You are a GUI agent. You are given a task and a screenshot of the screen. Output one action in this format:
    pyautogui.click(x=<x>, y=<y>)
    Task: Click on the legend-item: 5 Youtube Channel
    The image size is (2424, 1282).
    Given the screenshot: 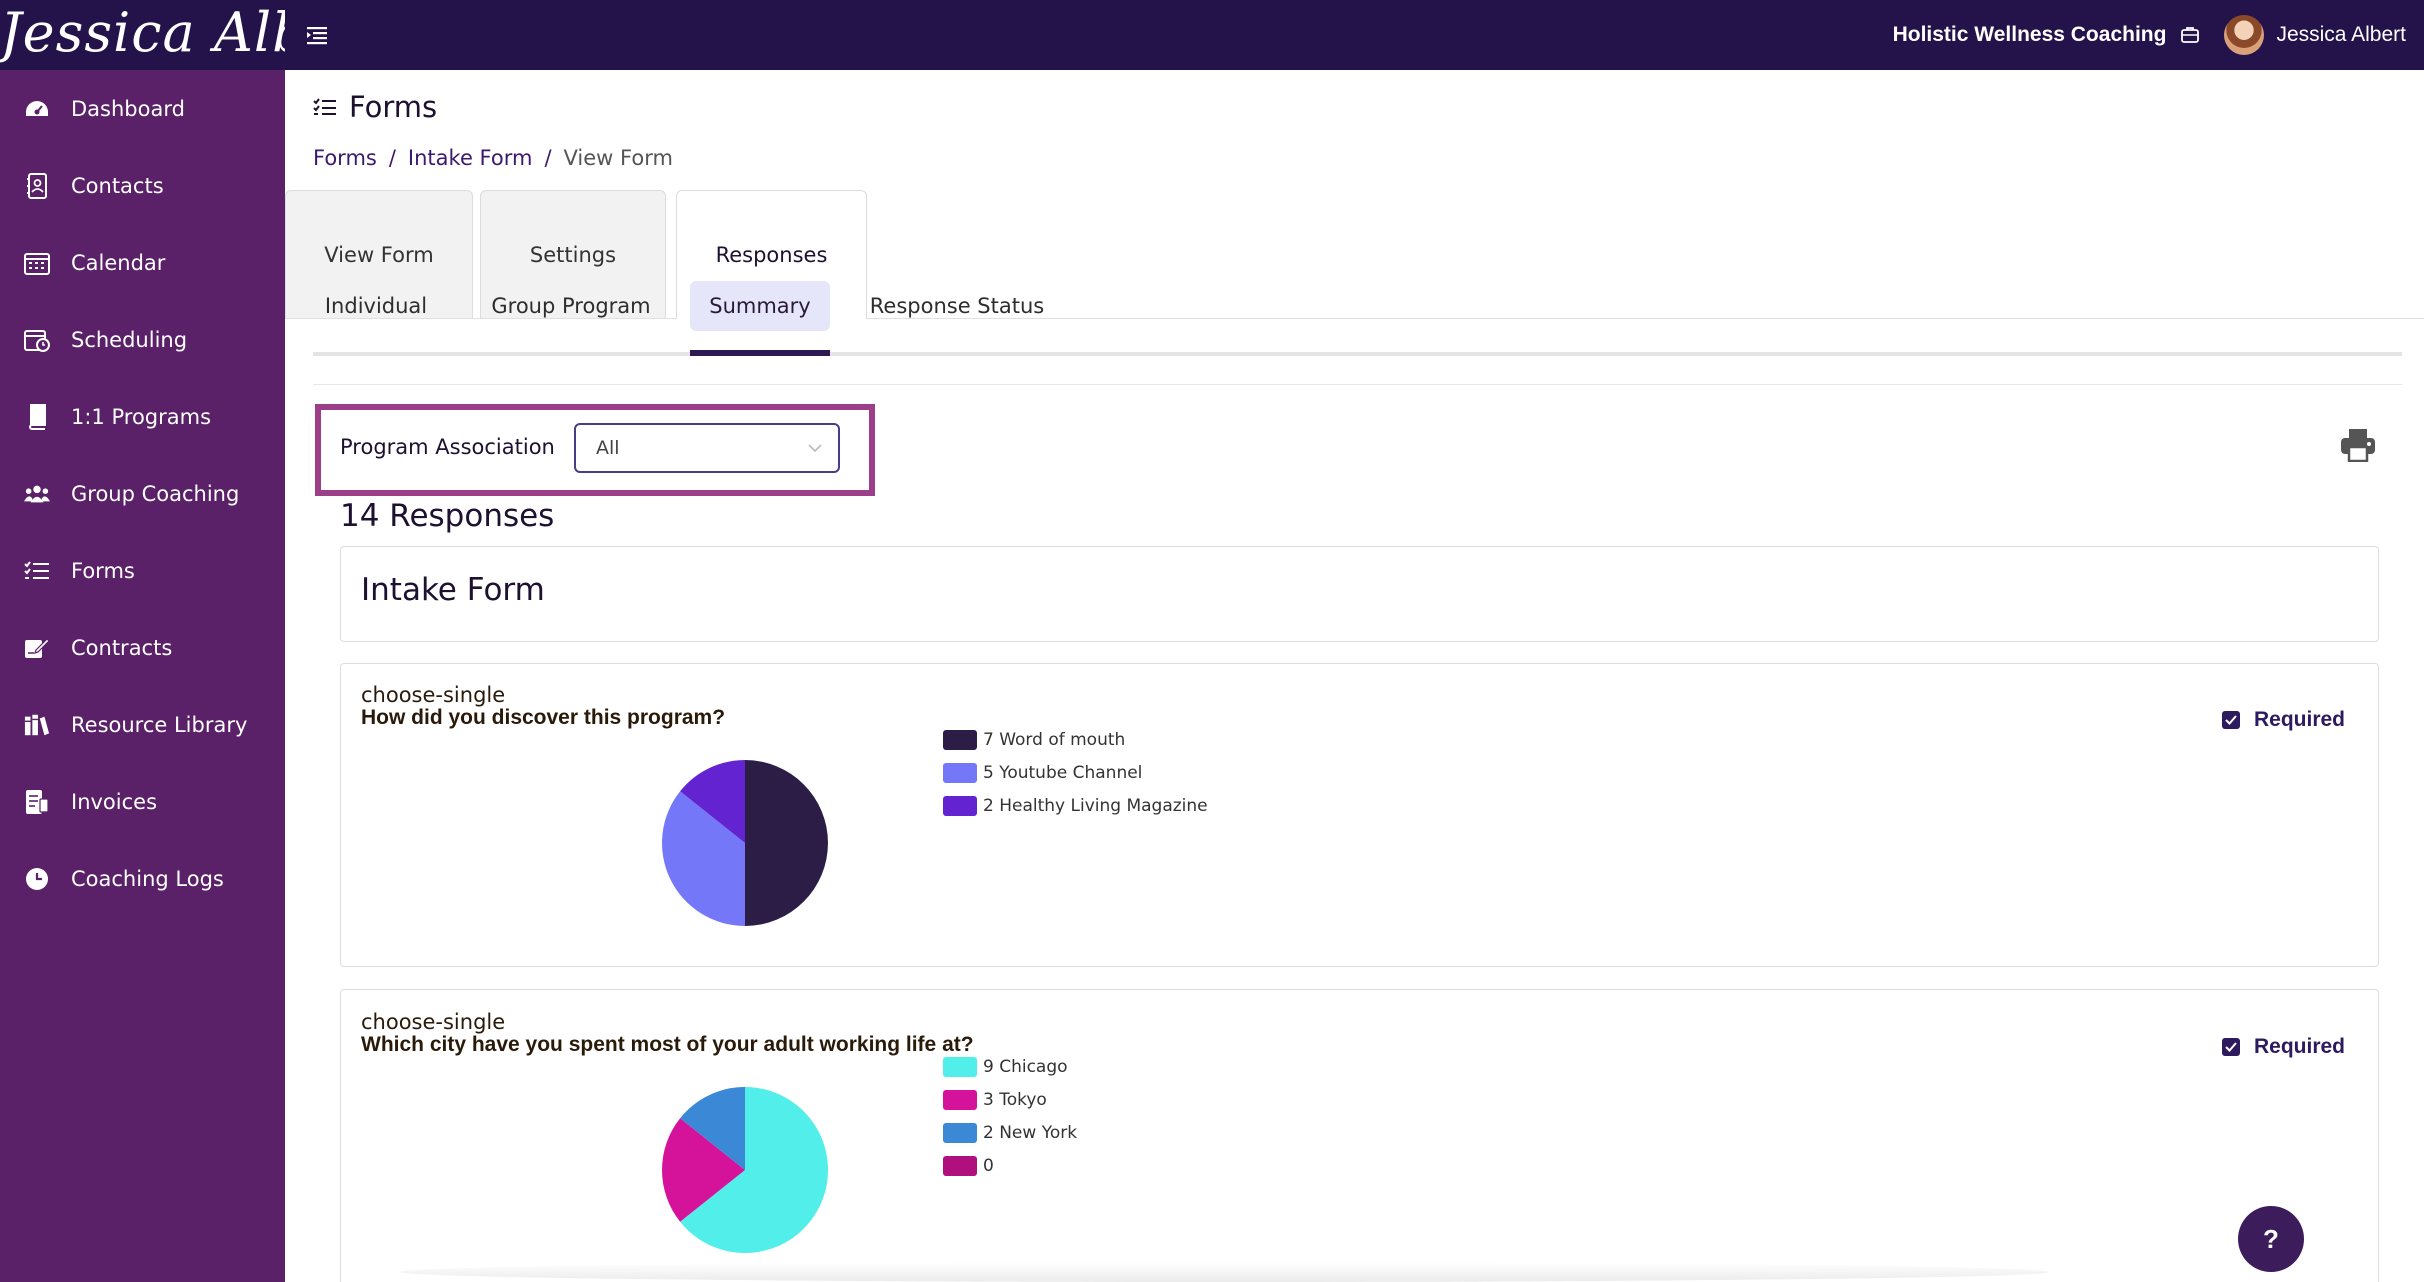 What is the action you would take?
    pyautogui.click(x=1042, y=773)
    